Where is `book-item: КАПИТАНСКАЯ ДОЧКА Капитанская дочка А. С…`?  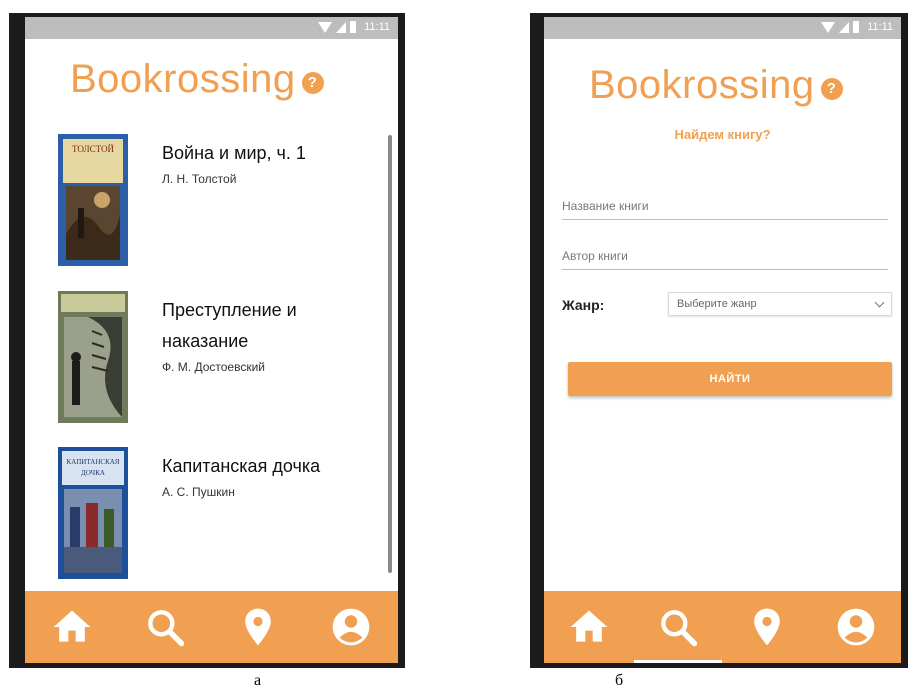 book-item: КАПИТАНСКАЯ ДОЧКА Капитанская дочка А. С… is located at coordinates (208, 513).